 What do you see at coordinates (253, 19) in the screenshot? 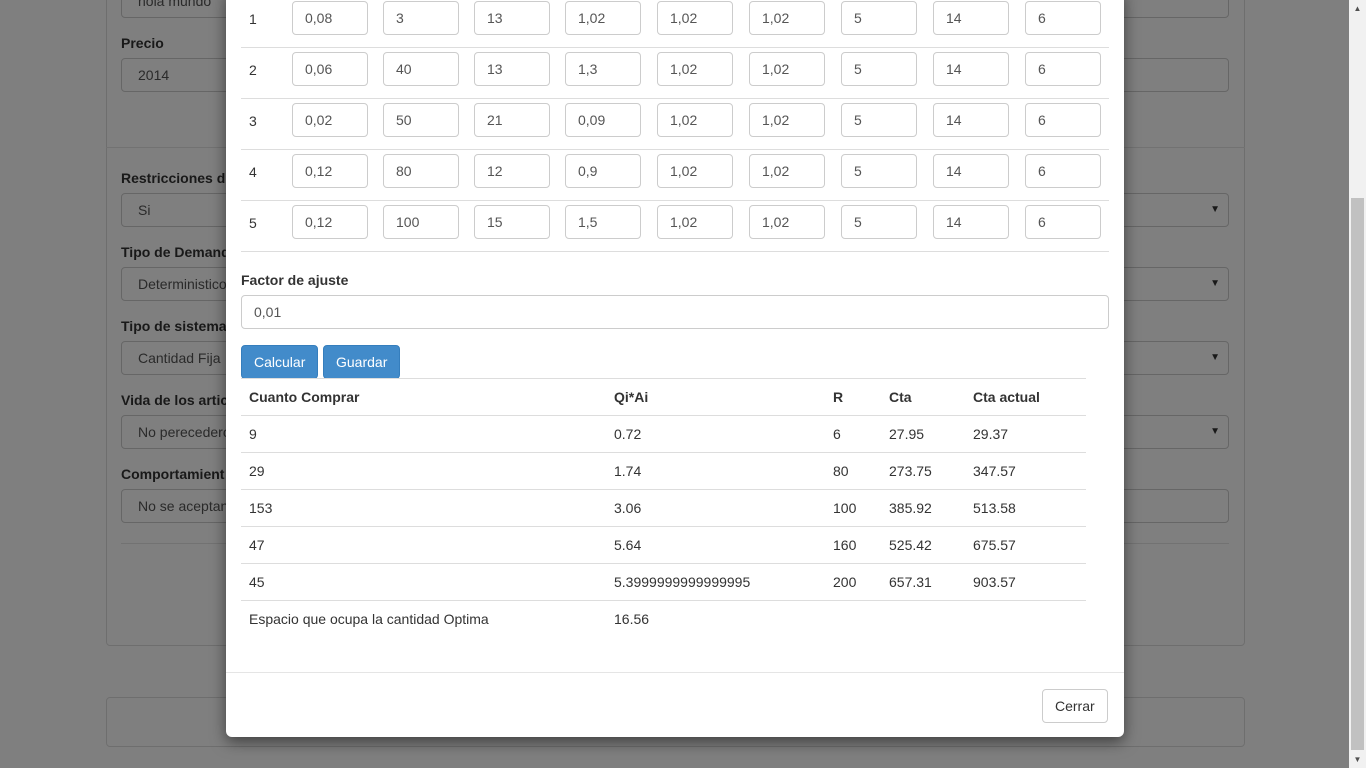
I see `row-number: 1` at bounding box center [253, 19].